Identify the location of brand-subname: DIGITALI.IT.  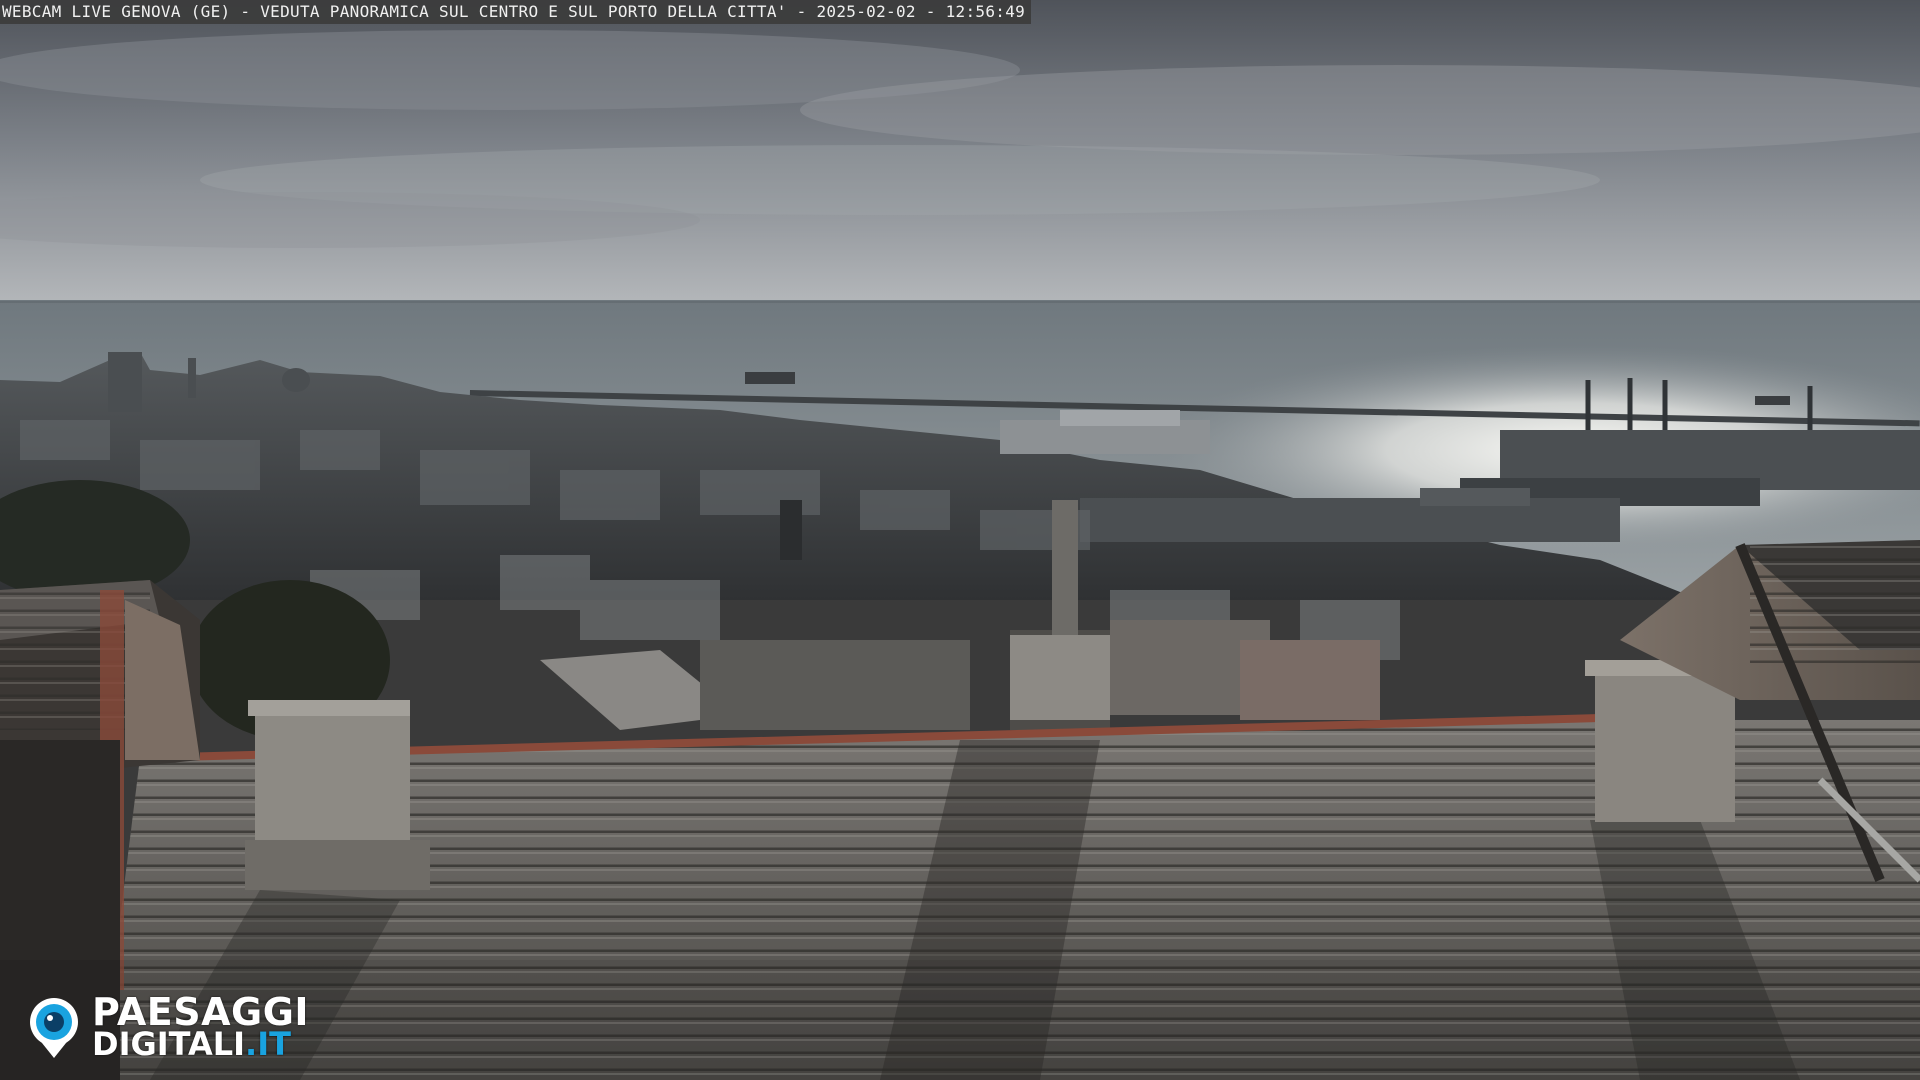
(191, 1044).